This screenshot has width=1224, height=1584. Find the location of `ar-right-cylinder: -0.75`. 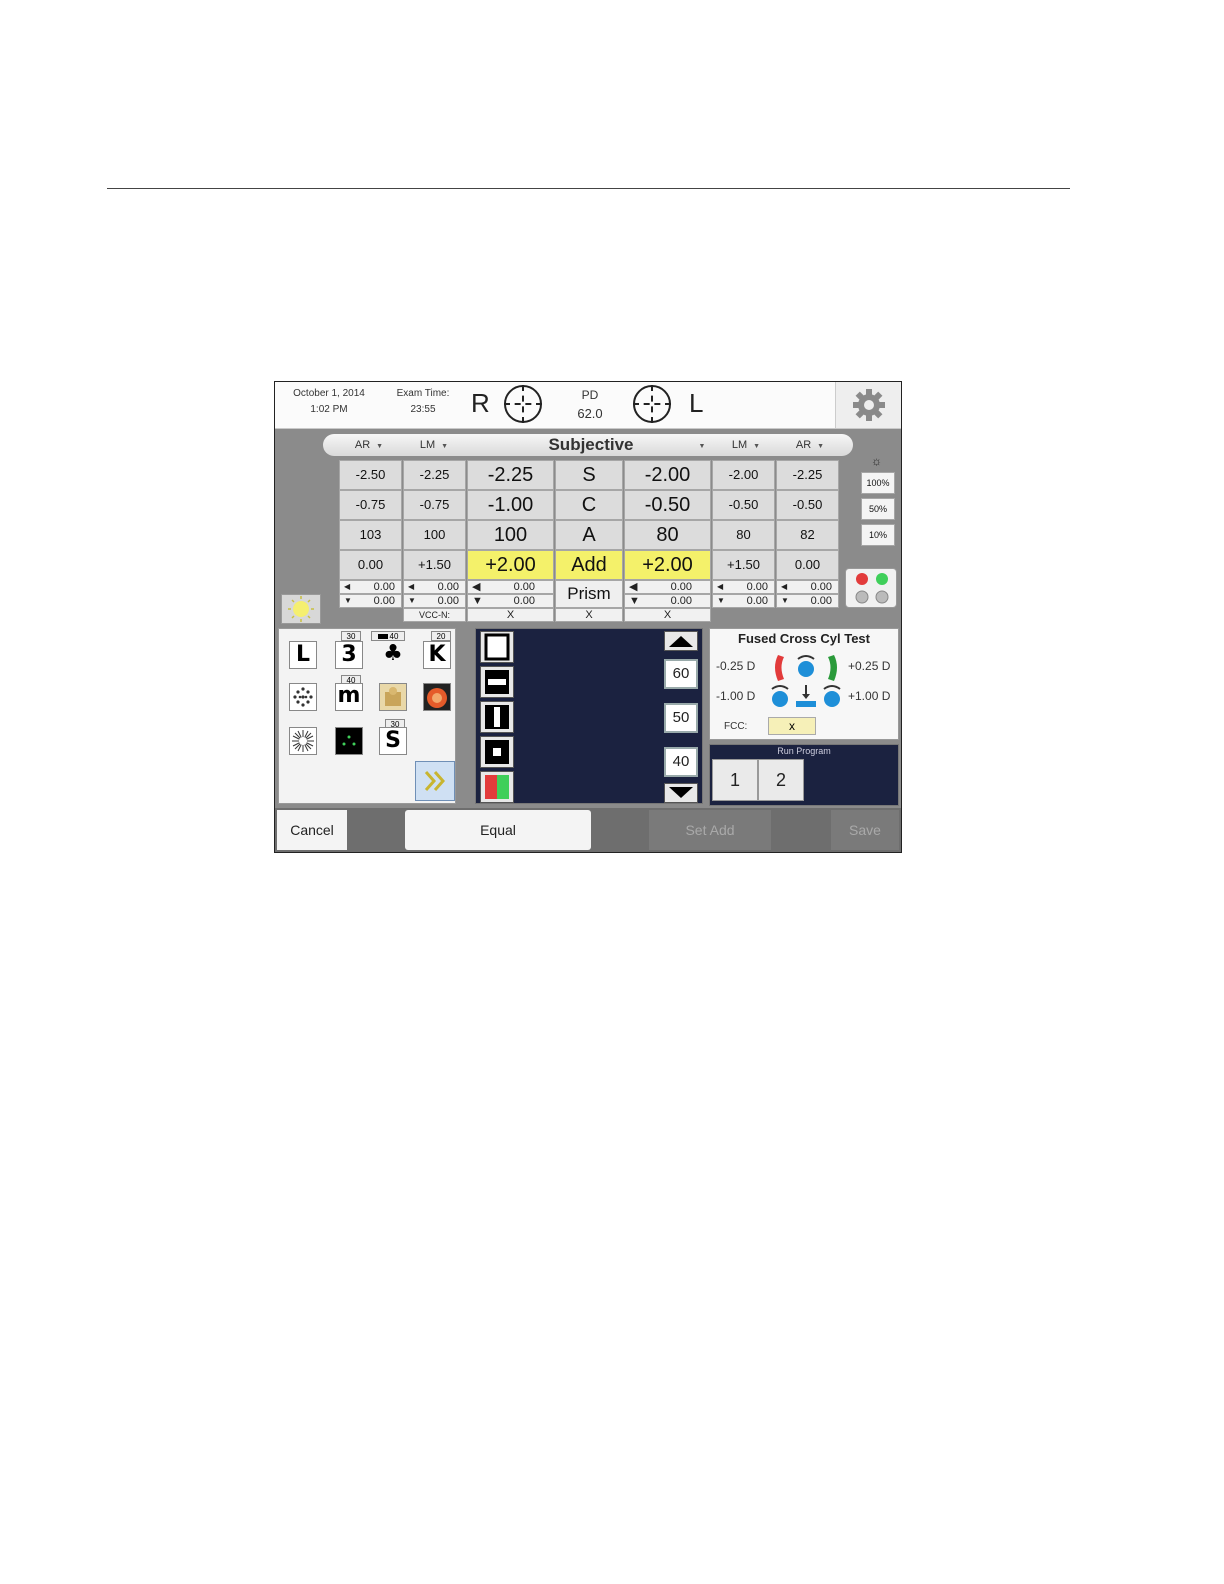

ar-right-cylinder: -0.75 is located at coordinates (370, 505).